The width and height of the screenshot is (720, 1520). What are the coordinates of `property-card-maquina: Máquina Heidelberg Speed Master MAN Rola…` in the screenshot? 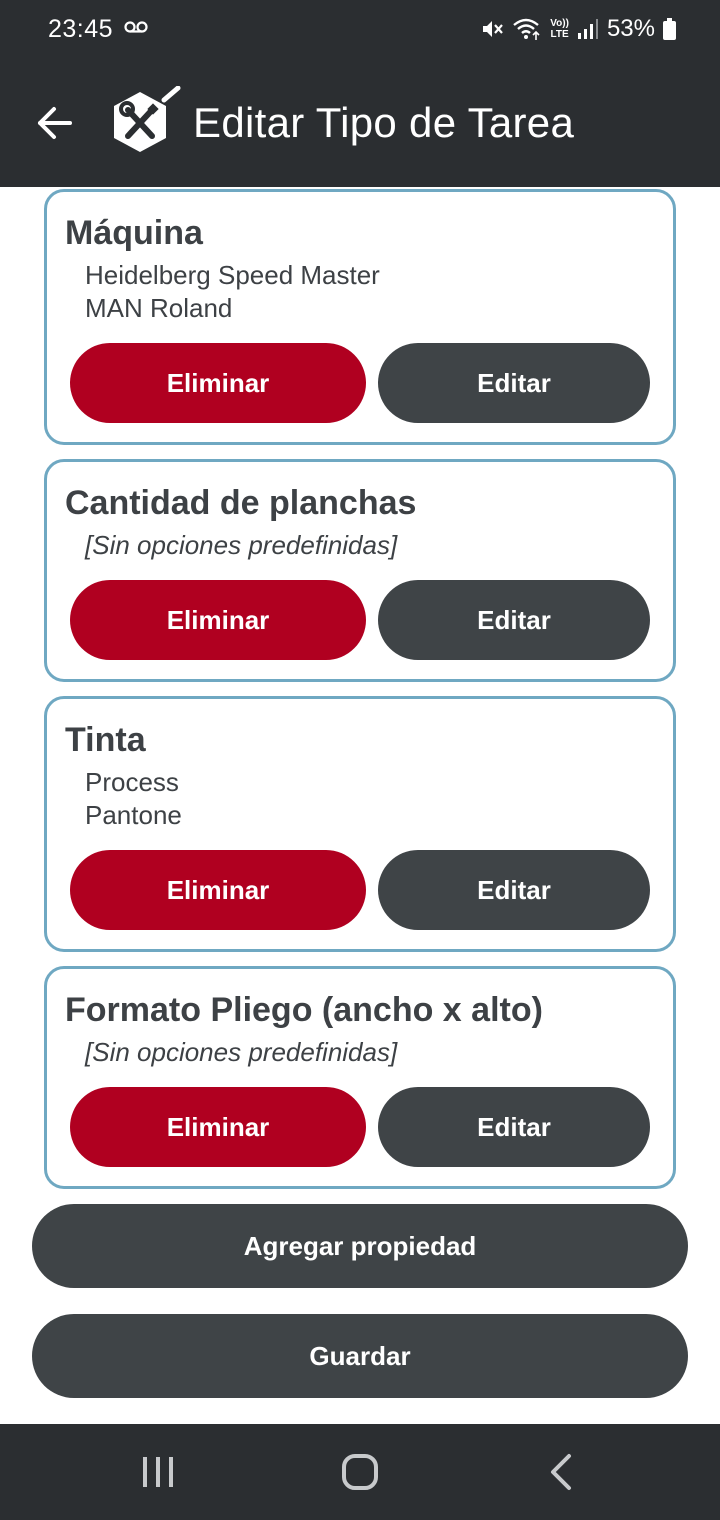 It's located at (360, 317).